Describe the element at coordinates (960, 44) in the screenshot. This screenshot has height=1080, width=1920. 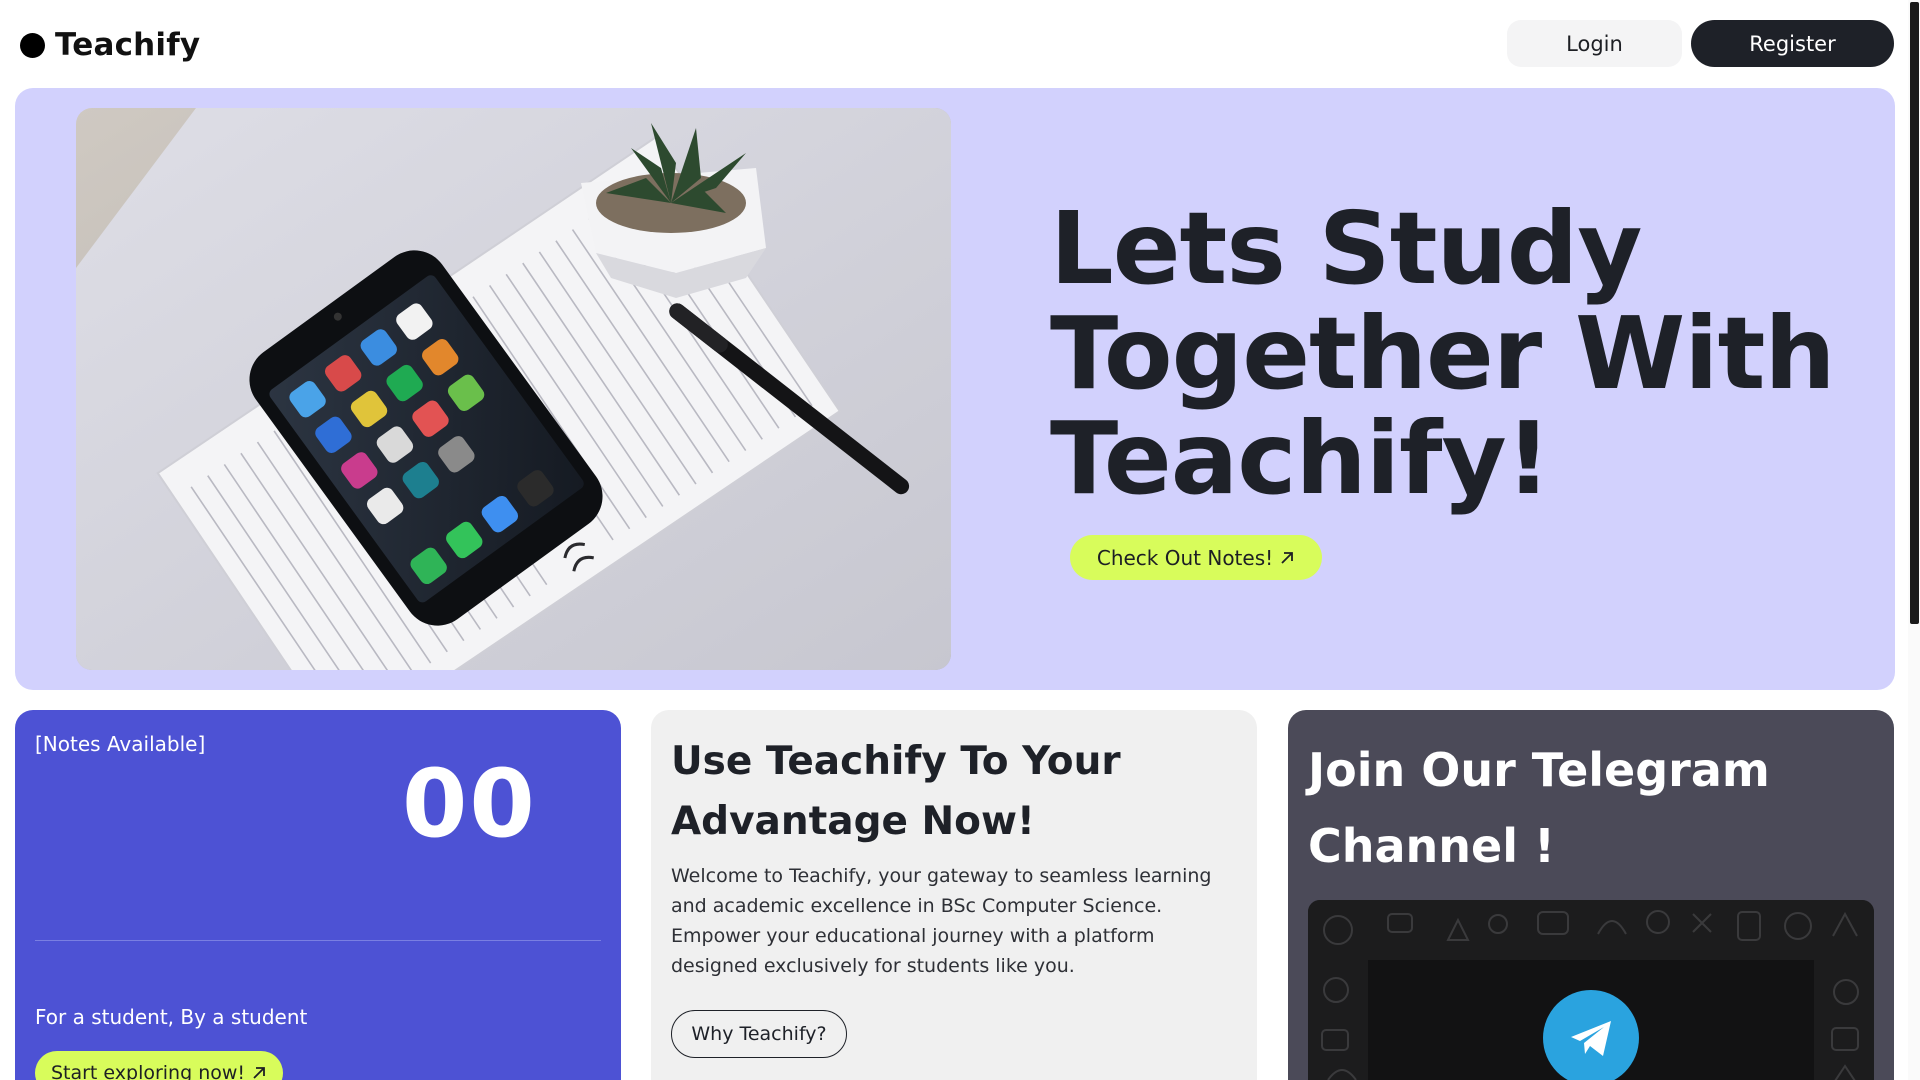
I see `top-navbar: Teachify Login Register` at that location.